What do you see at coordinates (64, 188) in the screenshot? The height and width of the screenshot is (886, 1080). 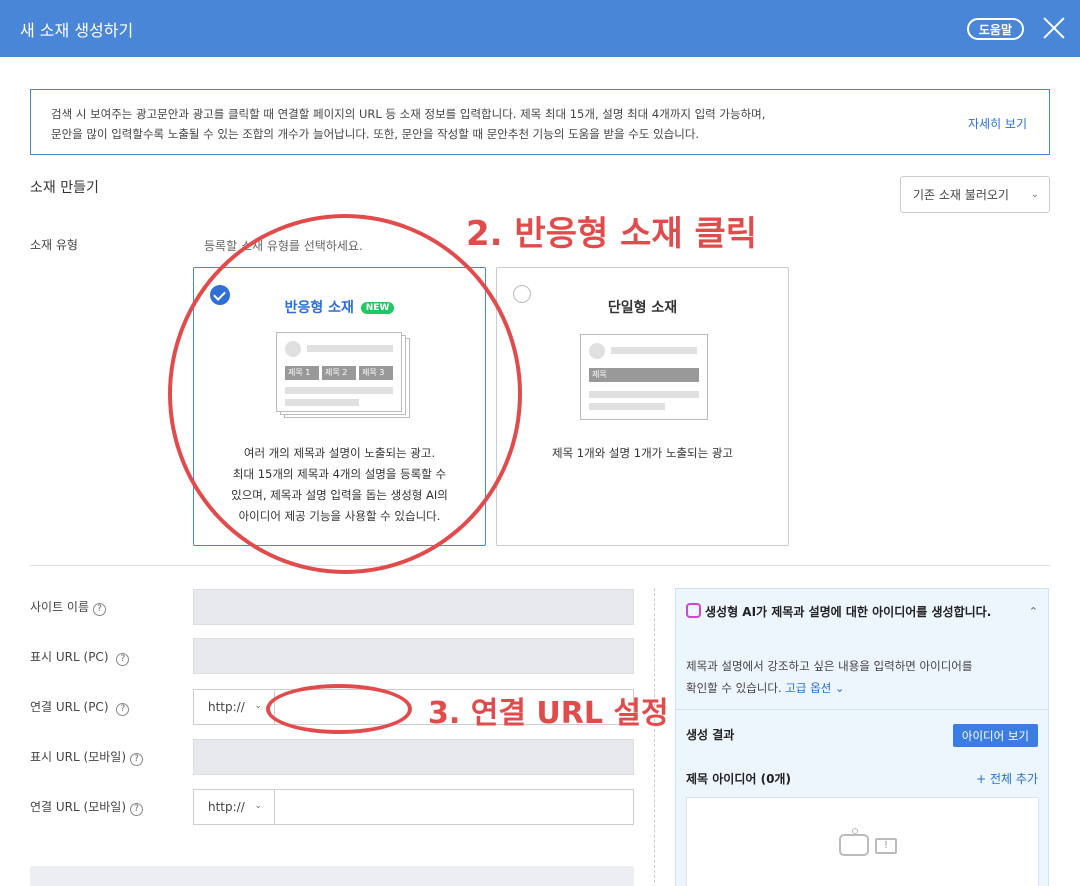 I see `section-title: 소재 만들기` at bounding box center [64, 188].